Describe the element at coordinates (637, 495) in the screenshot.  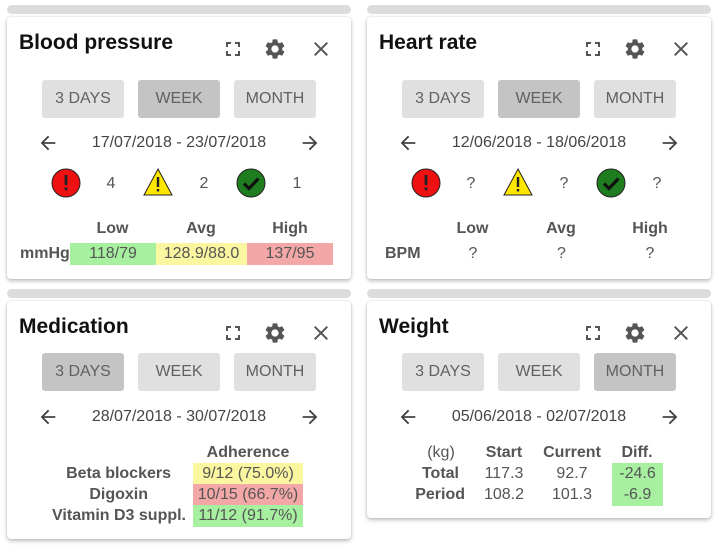
I see `diff-value: -6.9` at that location.